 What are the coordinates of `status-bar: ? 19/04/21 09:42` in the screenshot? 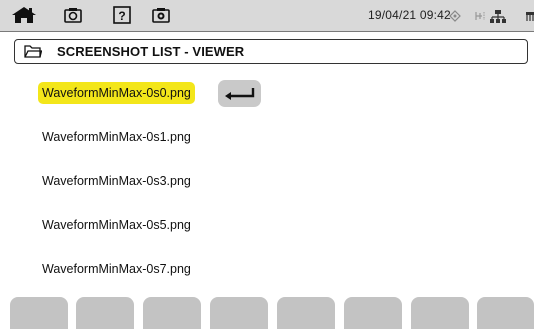 It's located at (267, 16).